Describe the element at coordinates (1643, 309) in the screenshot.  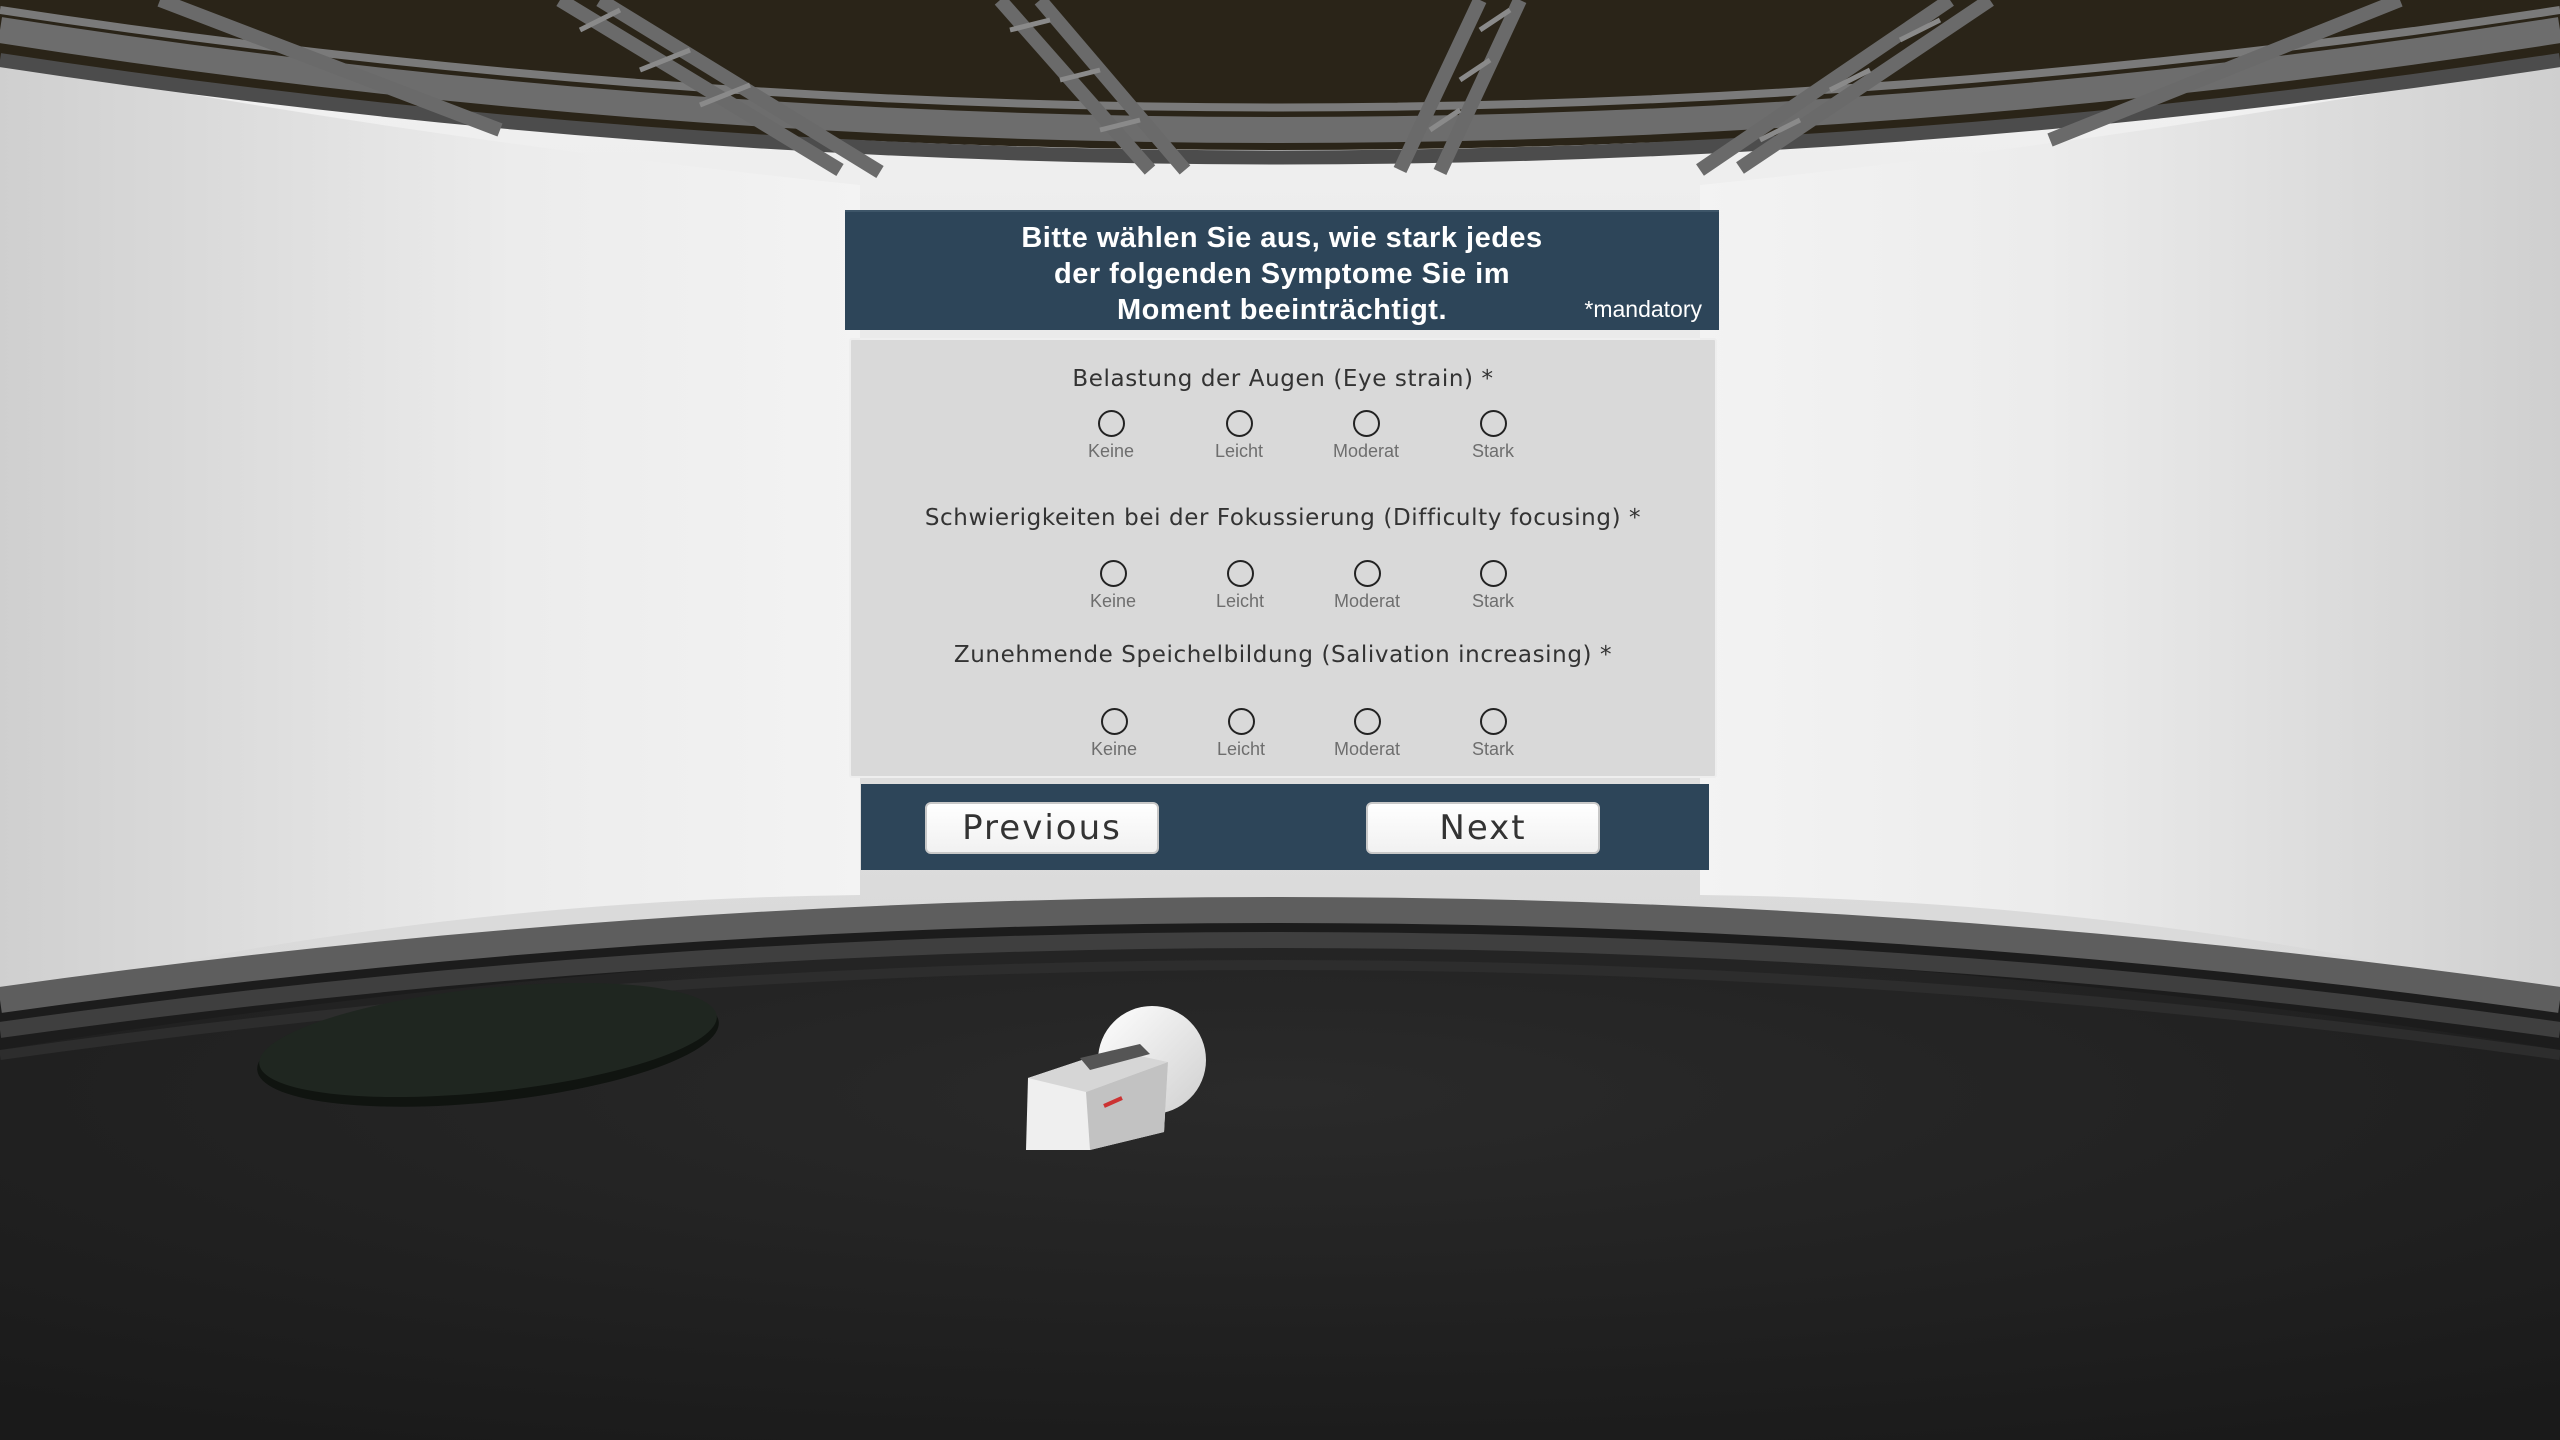
I see `mandatory-note: *mandatory` at that location.